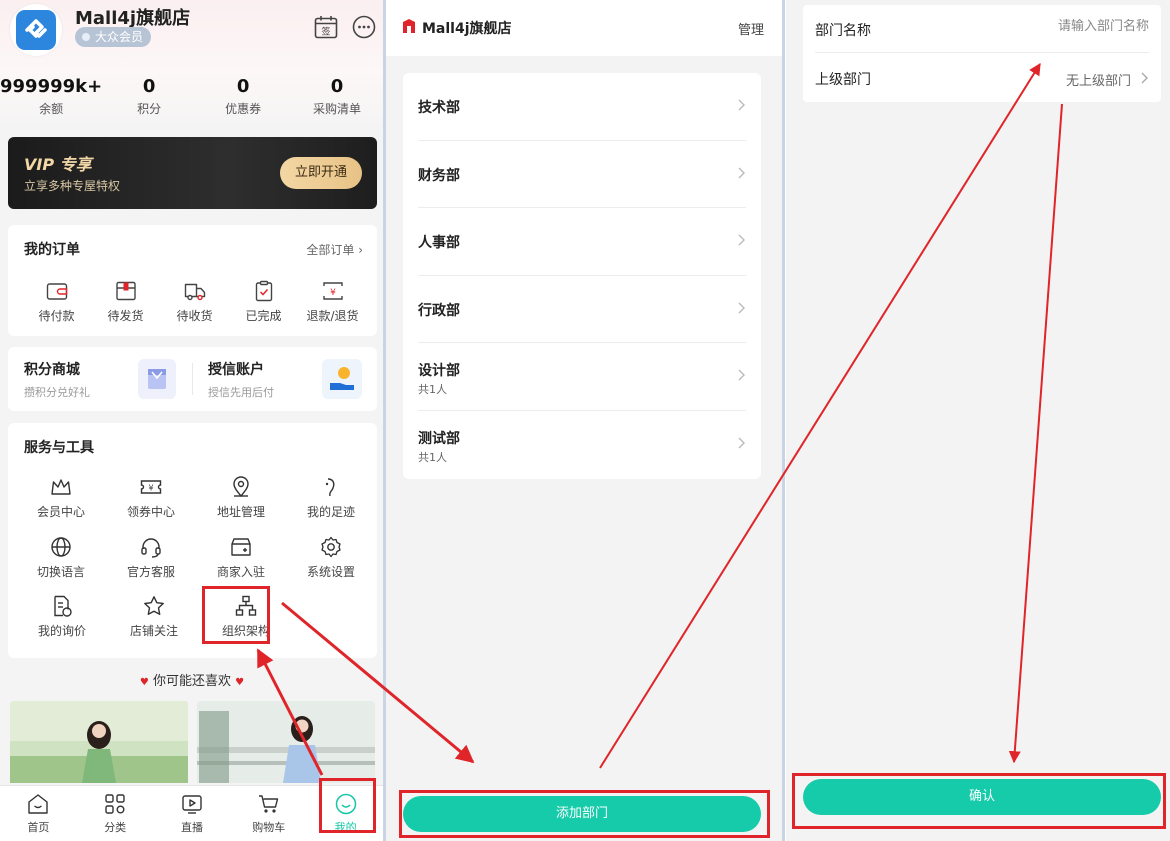 Image resolution: width=1170 pixels, height=841 pixels. I want to click on headset-icon, so click(151, 548).